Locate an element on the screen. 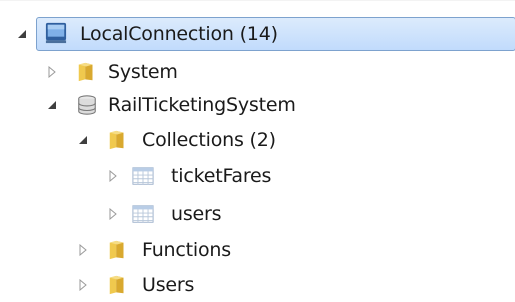  tree-node-system: System is located at coordinates (200, 72).